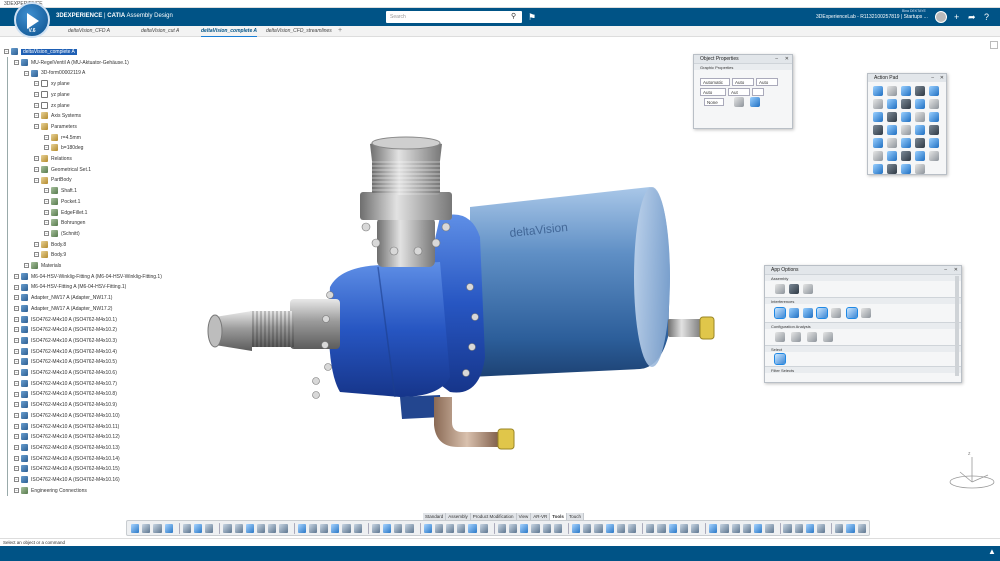 Image resolution: width=1000 pixels, height=561 pixels. I want to click on viewport-toggle, so click(994, 45).